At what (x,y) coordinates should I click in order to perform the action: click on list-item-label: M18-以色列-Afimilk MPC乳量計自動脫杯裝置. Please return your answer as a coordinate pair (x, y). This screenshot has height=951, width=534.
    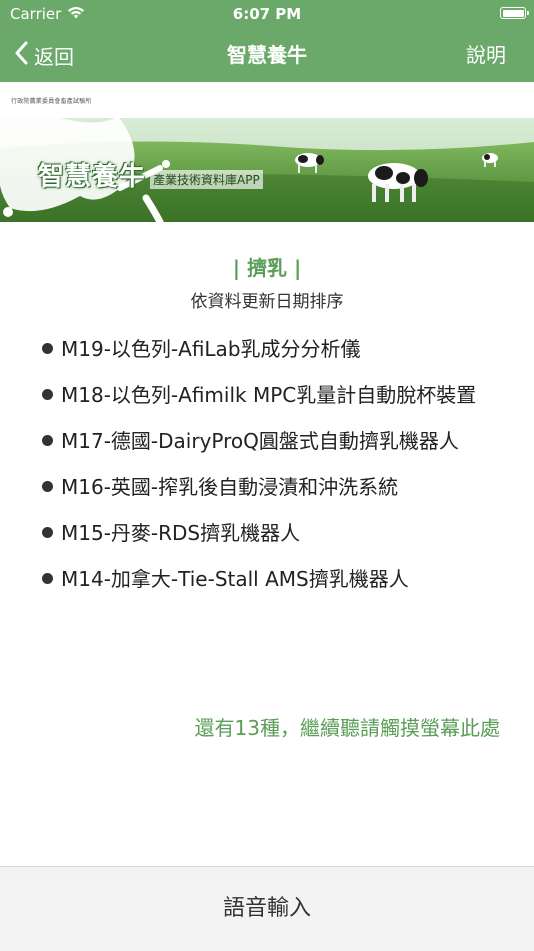
    Looking at the image, I should click on (269, 395).